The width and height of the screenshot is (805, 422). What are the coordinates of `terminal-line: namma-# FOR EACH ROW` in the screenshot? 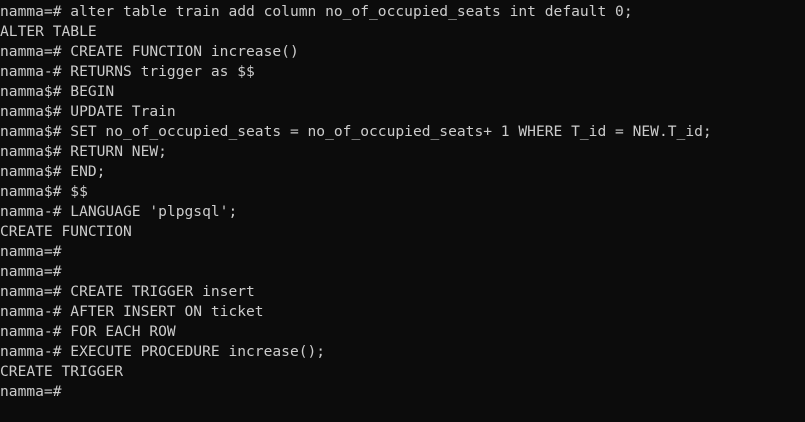 It's located at (88, 331).